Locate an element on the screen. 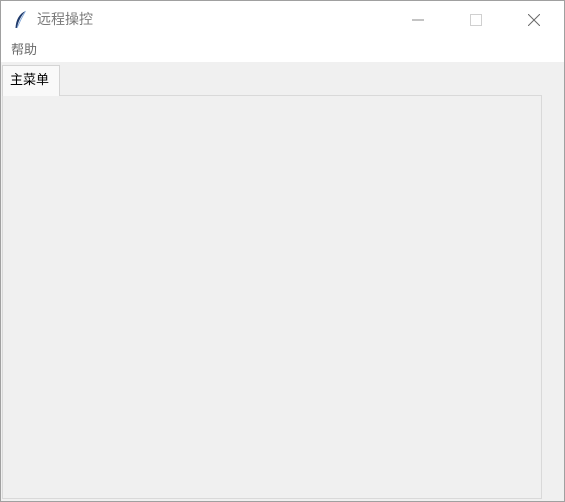 This screenshot has width=565, height=502. minimize-button is located at coordinates (418, 20).